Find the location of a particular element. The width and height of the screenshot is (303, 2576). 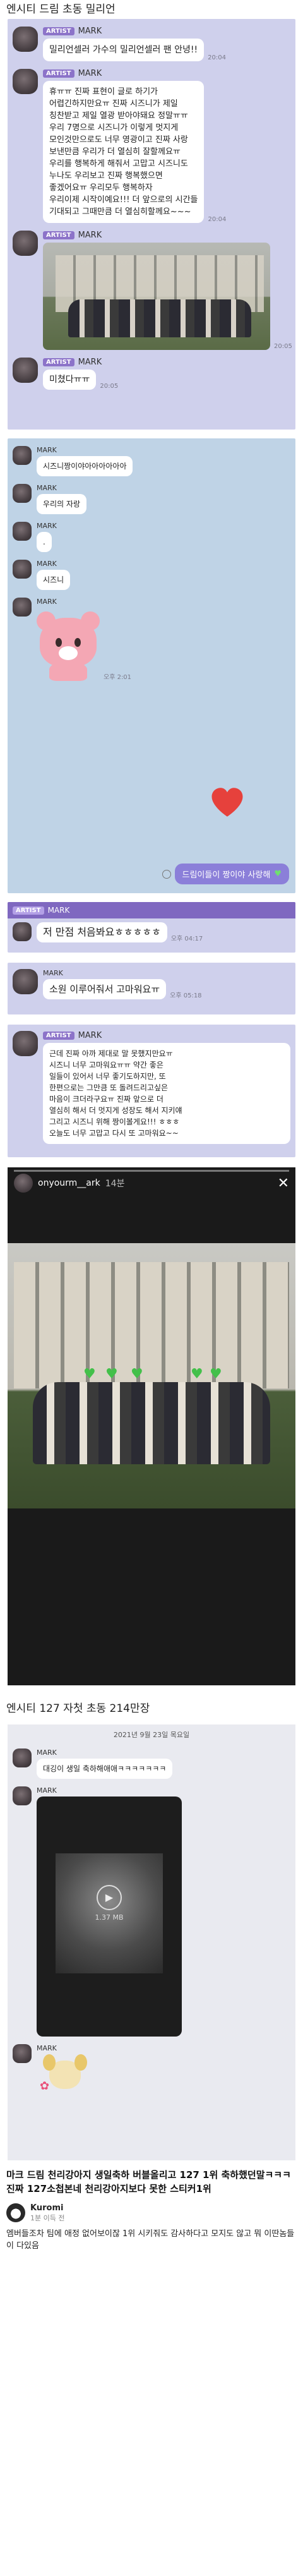

message-row: MARK 대깅이 생일 축하해애애ㅋㅋㅋㅋㅋㅋㅋ is located at coordinates (151, 1764).